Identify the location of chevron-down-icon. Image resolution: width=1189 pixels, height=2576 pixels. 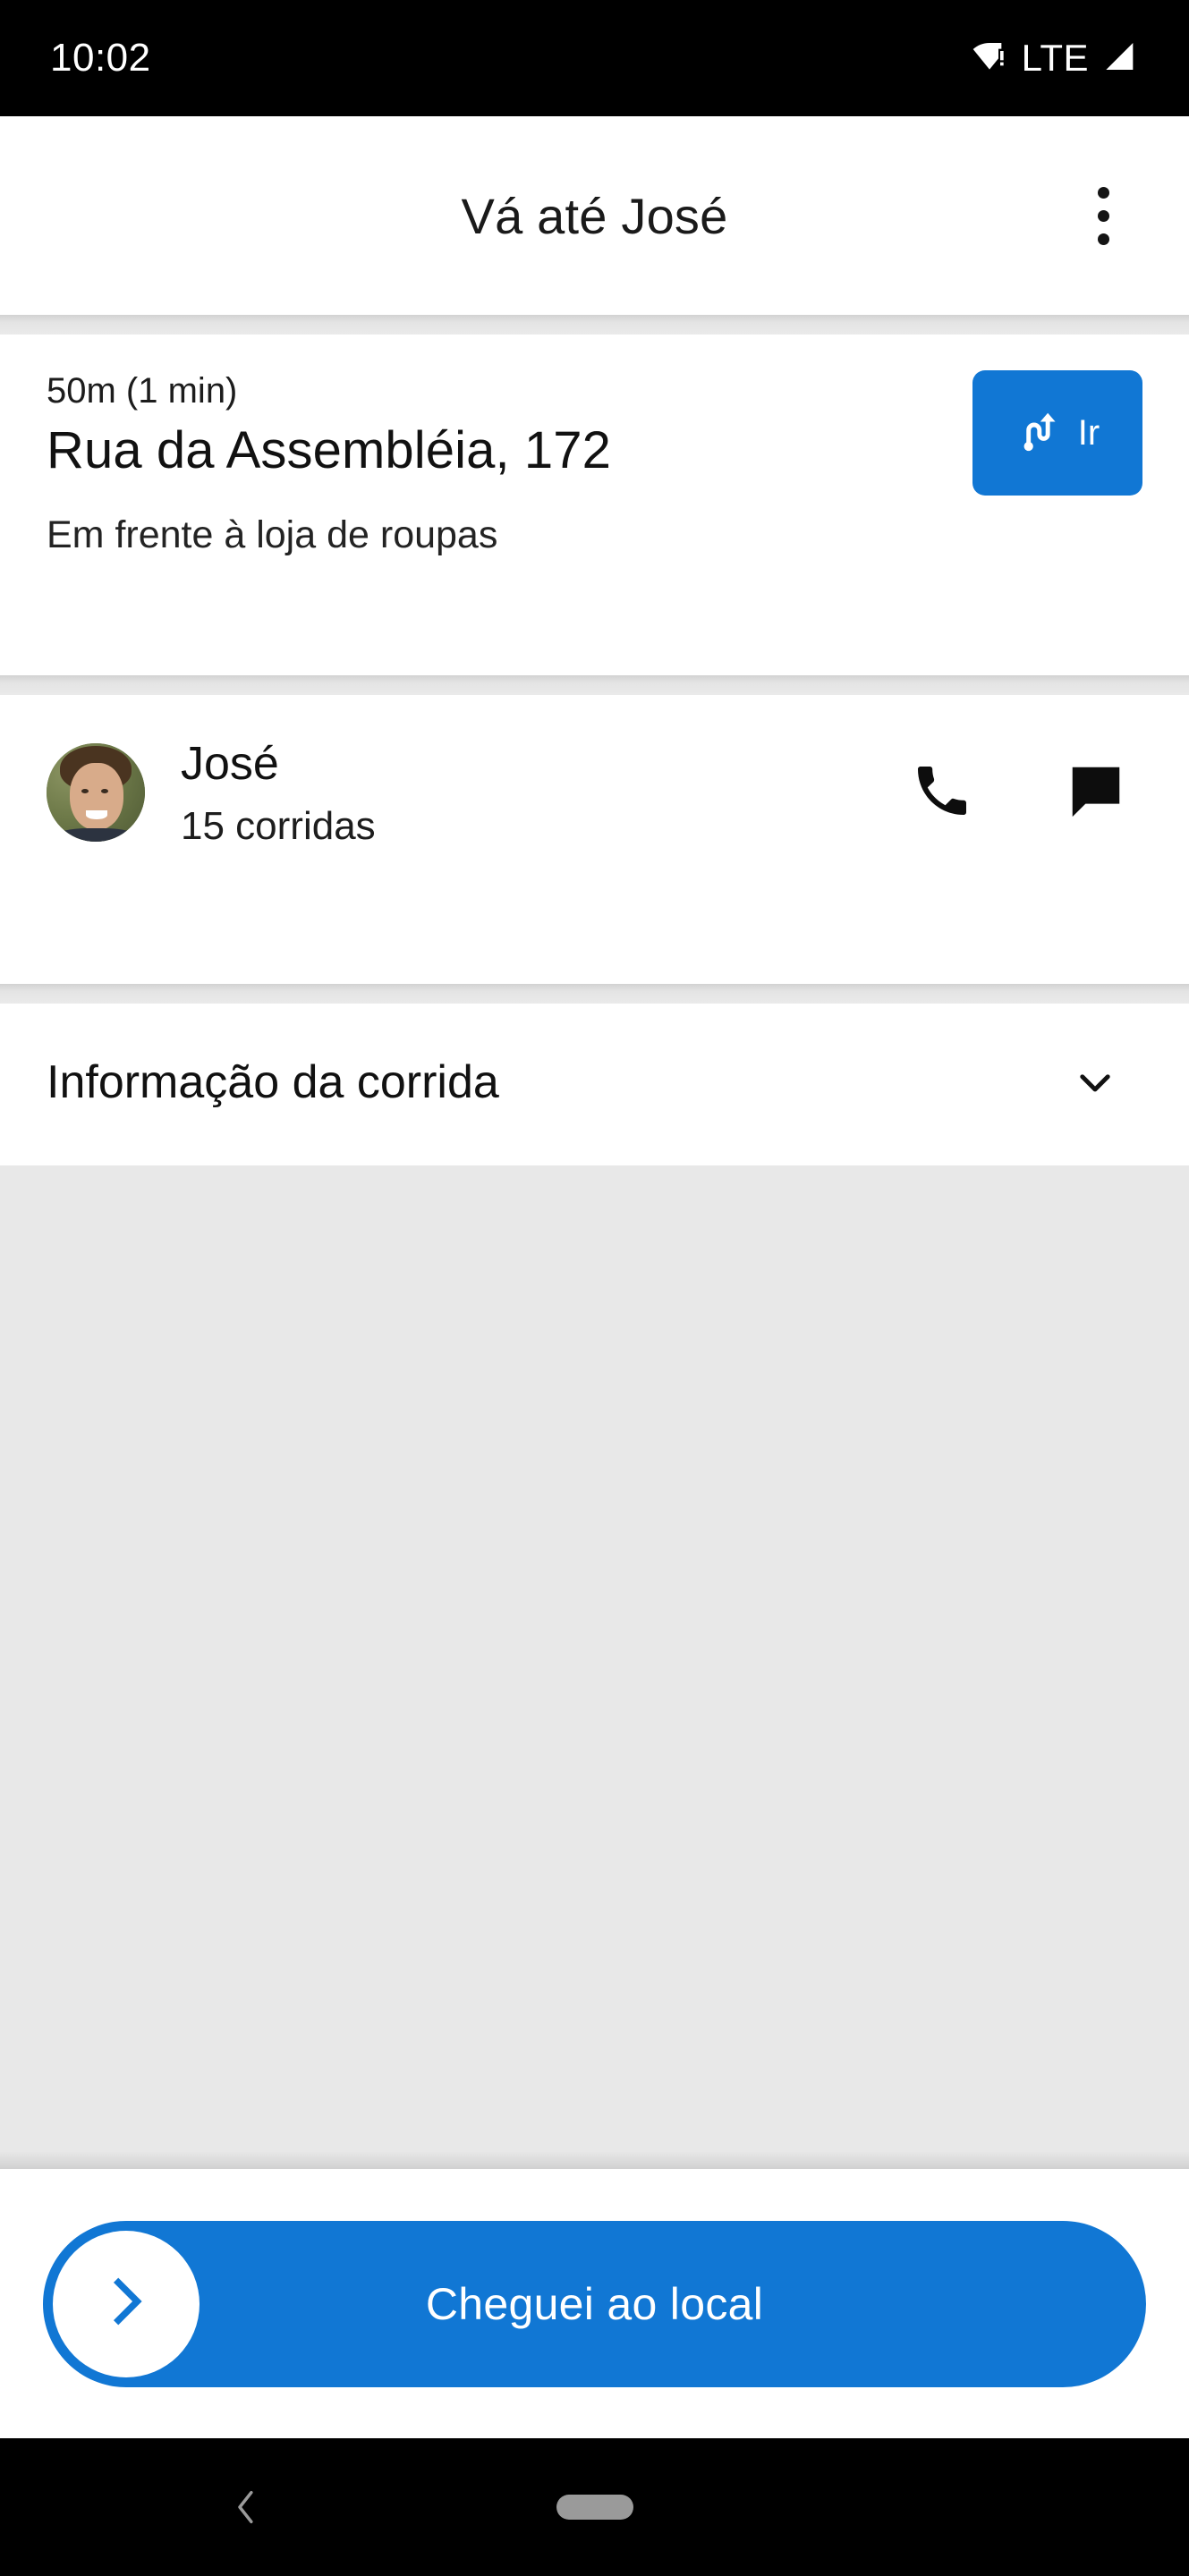
(1095, 1083).